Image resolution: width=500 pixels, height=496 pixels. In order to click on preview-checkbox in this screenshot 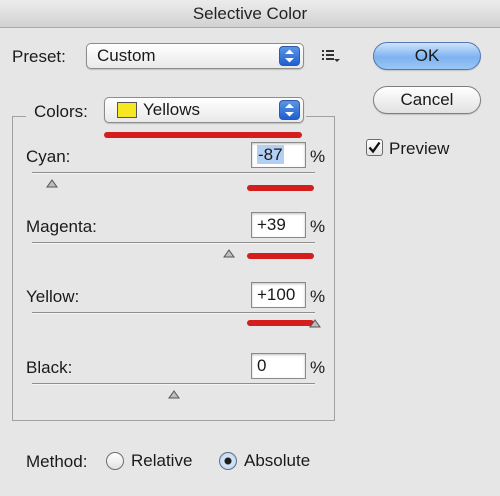, I will do `click(374, 147)`.